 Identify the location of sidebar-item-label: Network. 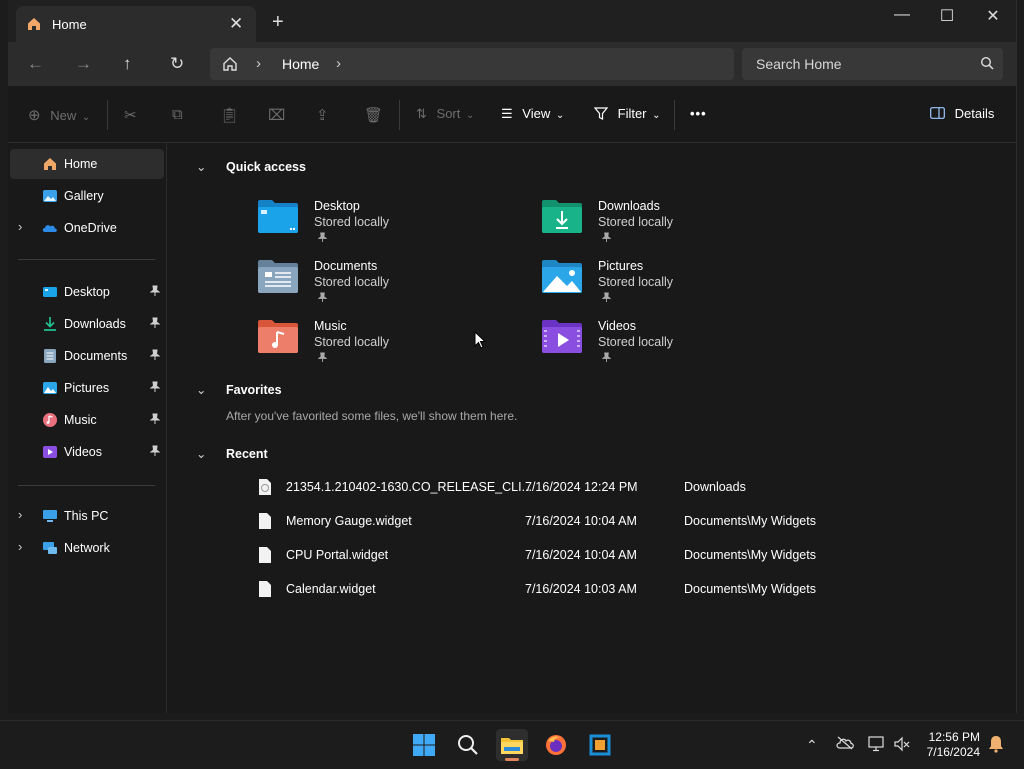
(87, 548).